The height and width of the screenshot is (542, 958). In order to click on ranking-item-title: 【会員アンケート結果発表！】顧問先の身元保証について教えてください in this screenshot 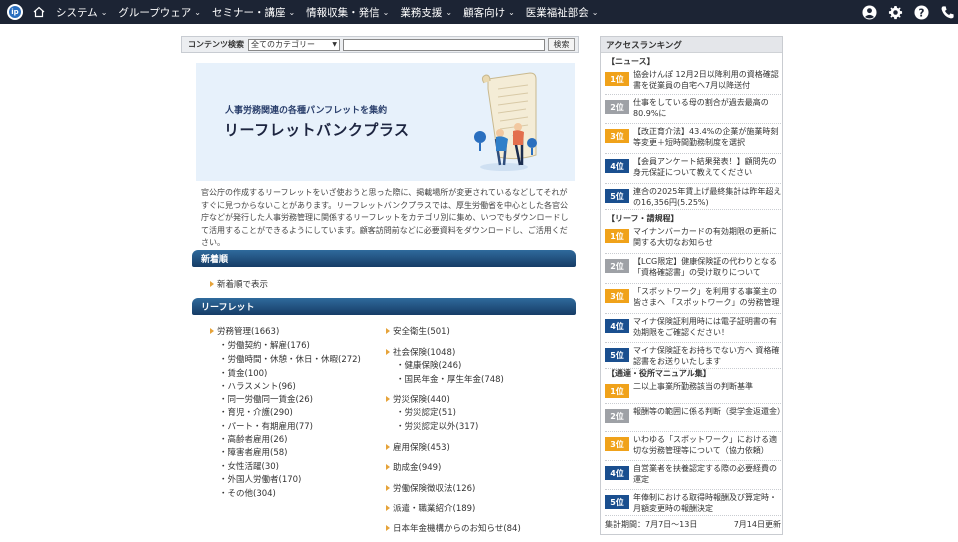, I will do `click(708, 167)`.